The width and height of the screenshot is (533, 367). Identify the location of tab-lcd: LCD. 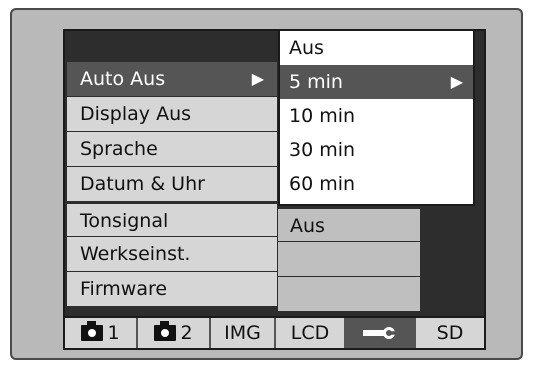
(311, 333).